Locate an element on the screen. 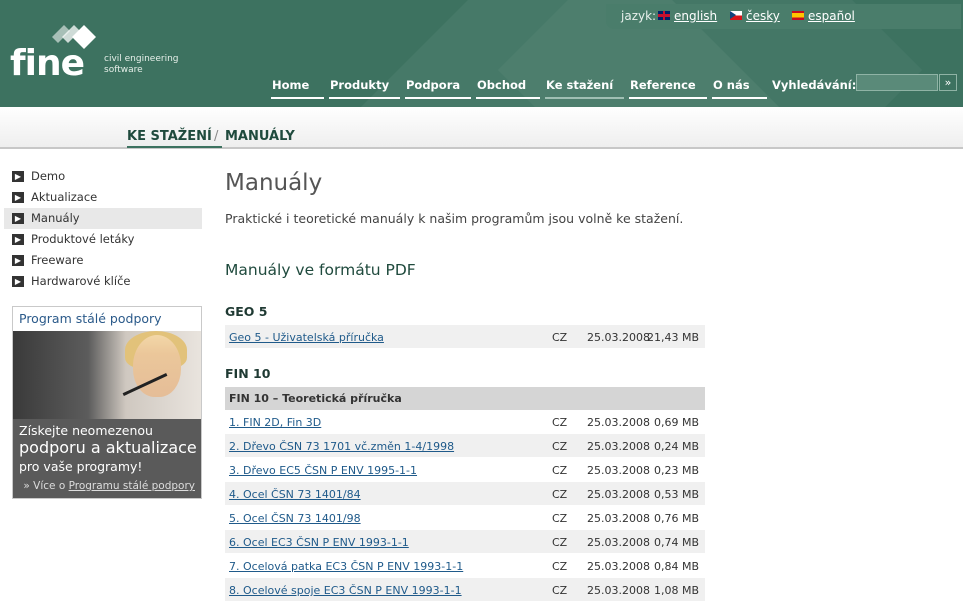 The width and height of the screenshot is (963, 602). manual-download-link: 2. Dřevo ČSN 73 1701 vč.změn 1-4/1998 is located at coordinates (341, 446).